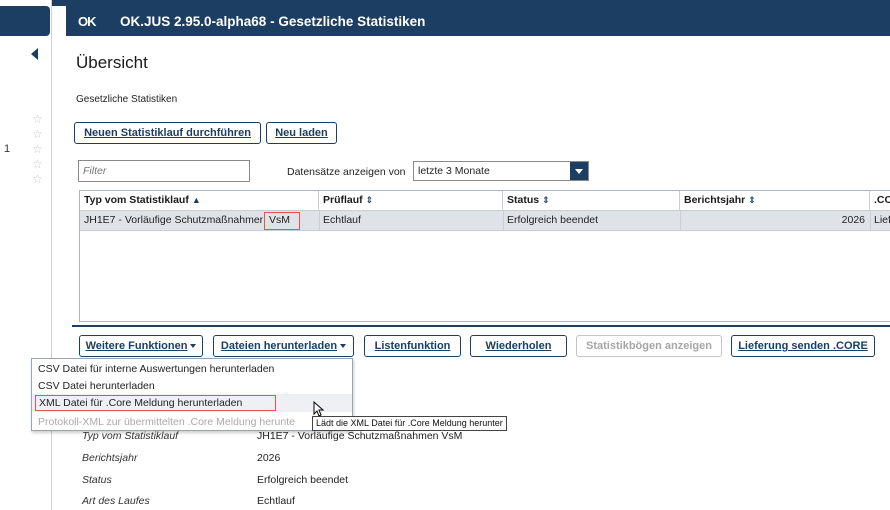 Image resolution: width=890 pixels, height=510 pixels. I want to click on range-label: Datensätze anzeigen von, so click(346, 172).